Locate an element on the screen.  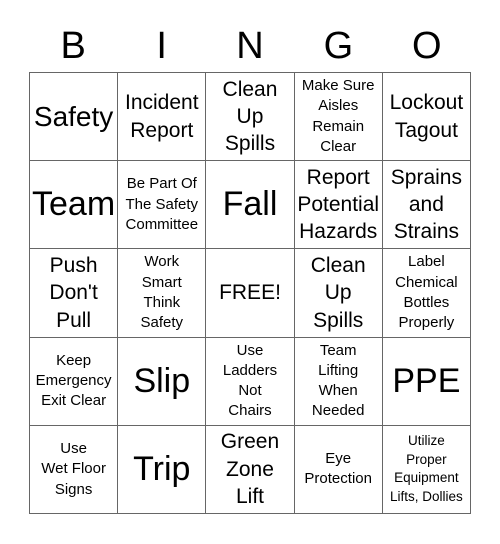
bingo-cell: Push Don't Pull is located at coordinates (74, 293).